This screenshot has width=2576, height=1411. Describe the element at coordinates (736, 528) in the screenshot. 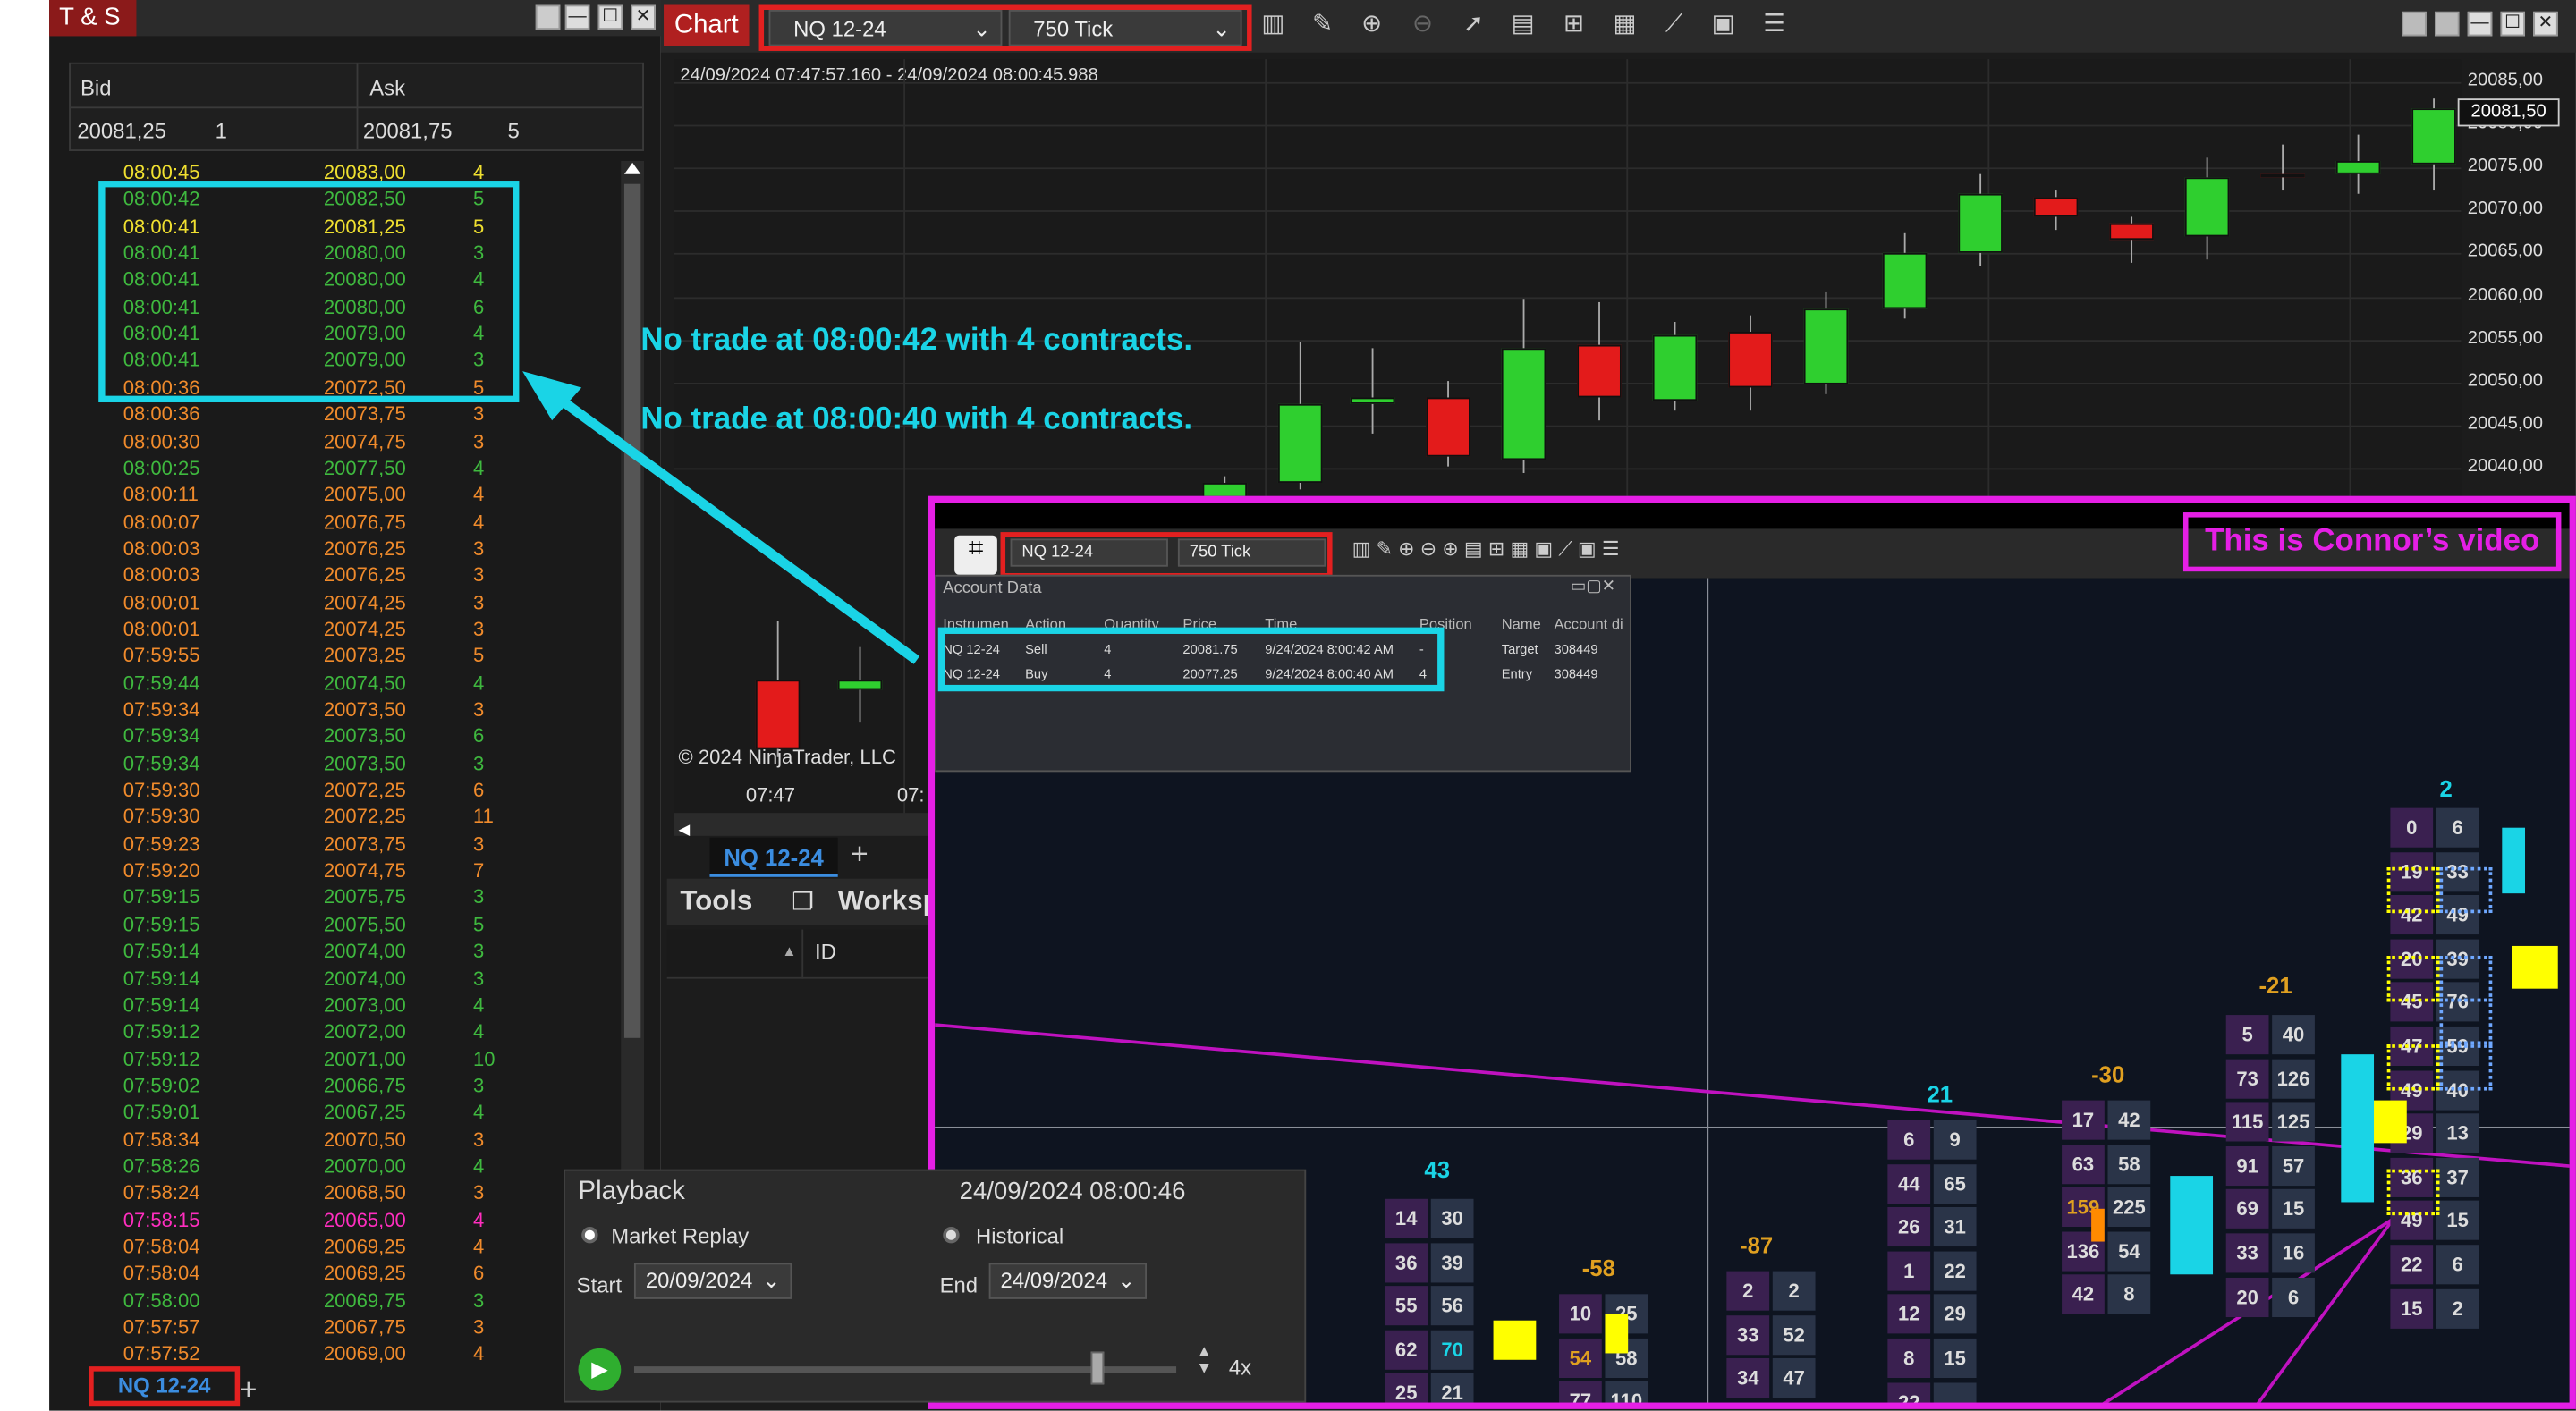

I see `arrow-shaft` at that location.